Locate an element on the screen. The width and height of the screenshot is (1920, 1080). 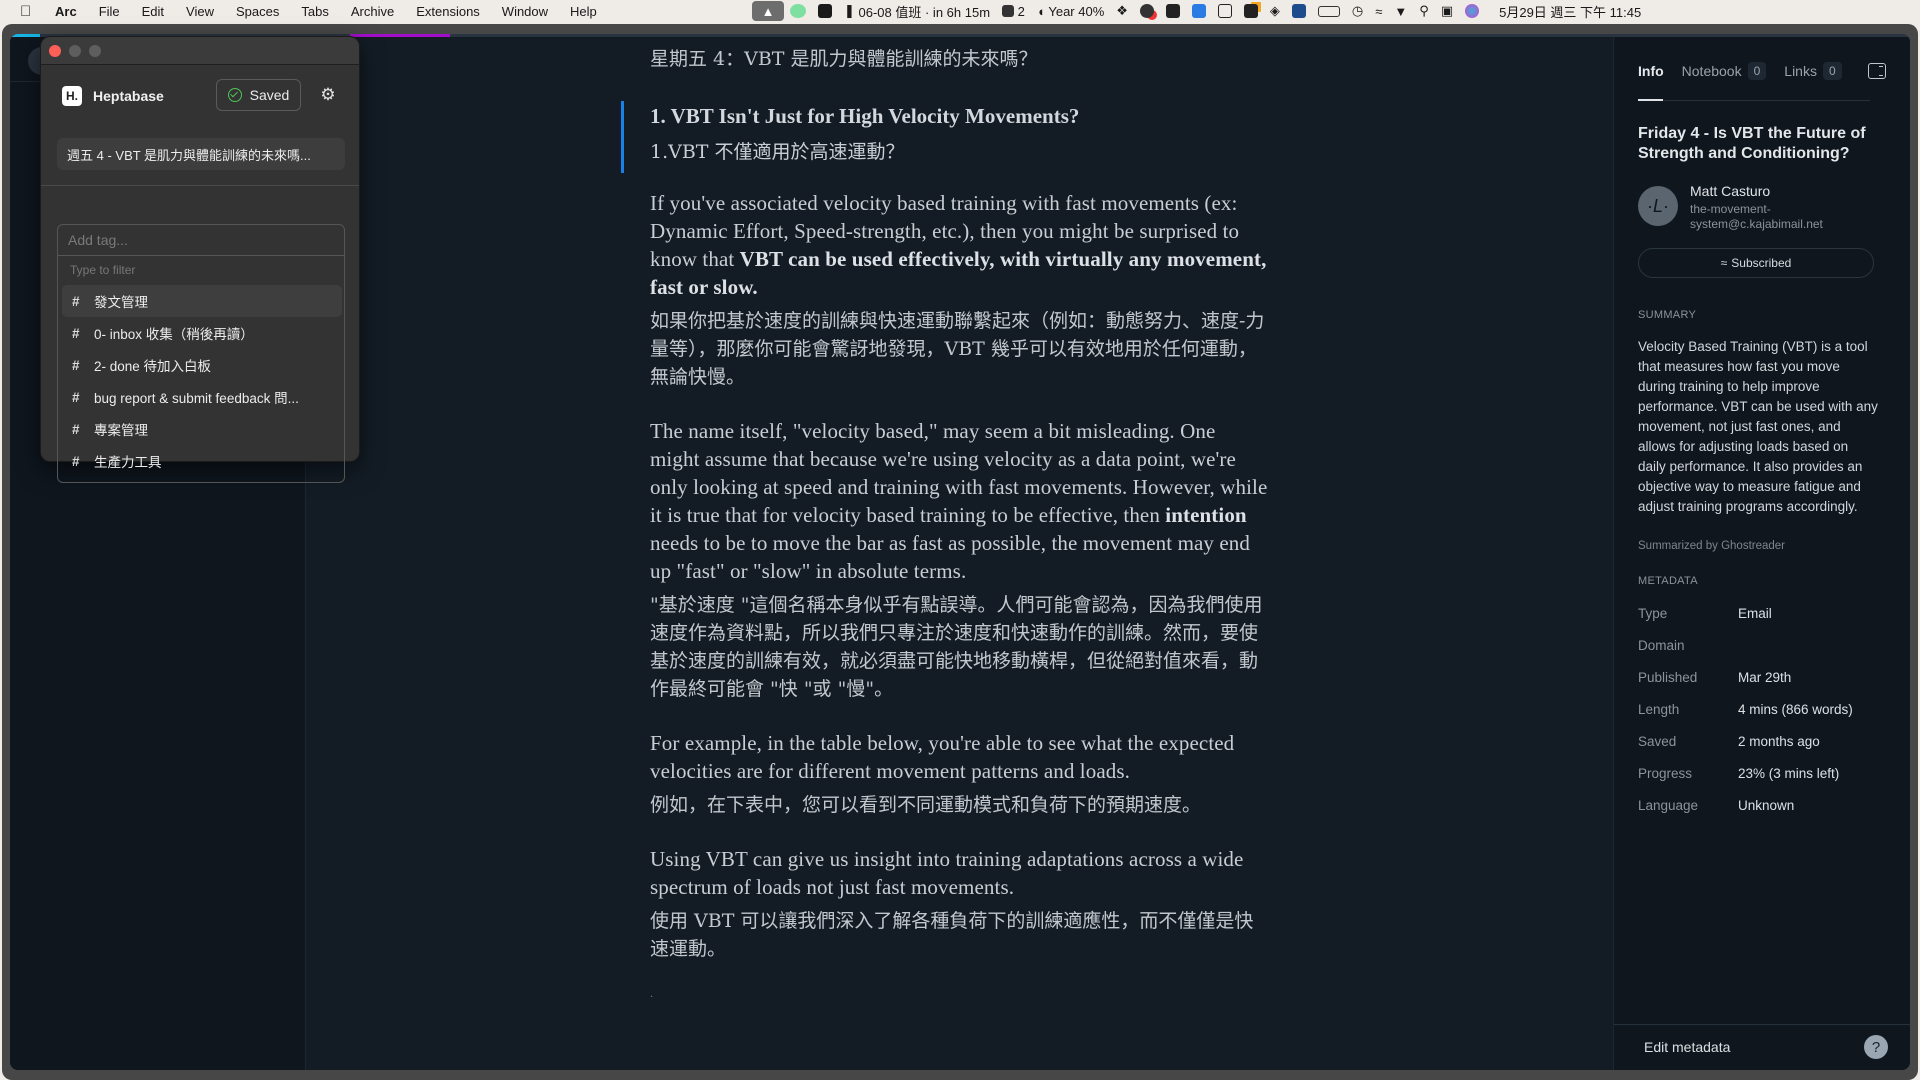
metadata-value: Unknown is located at coordinates (1766, 805).